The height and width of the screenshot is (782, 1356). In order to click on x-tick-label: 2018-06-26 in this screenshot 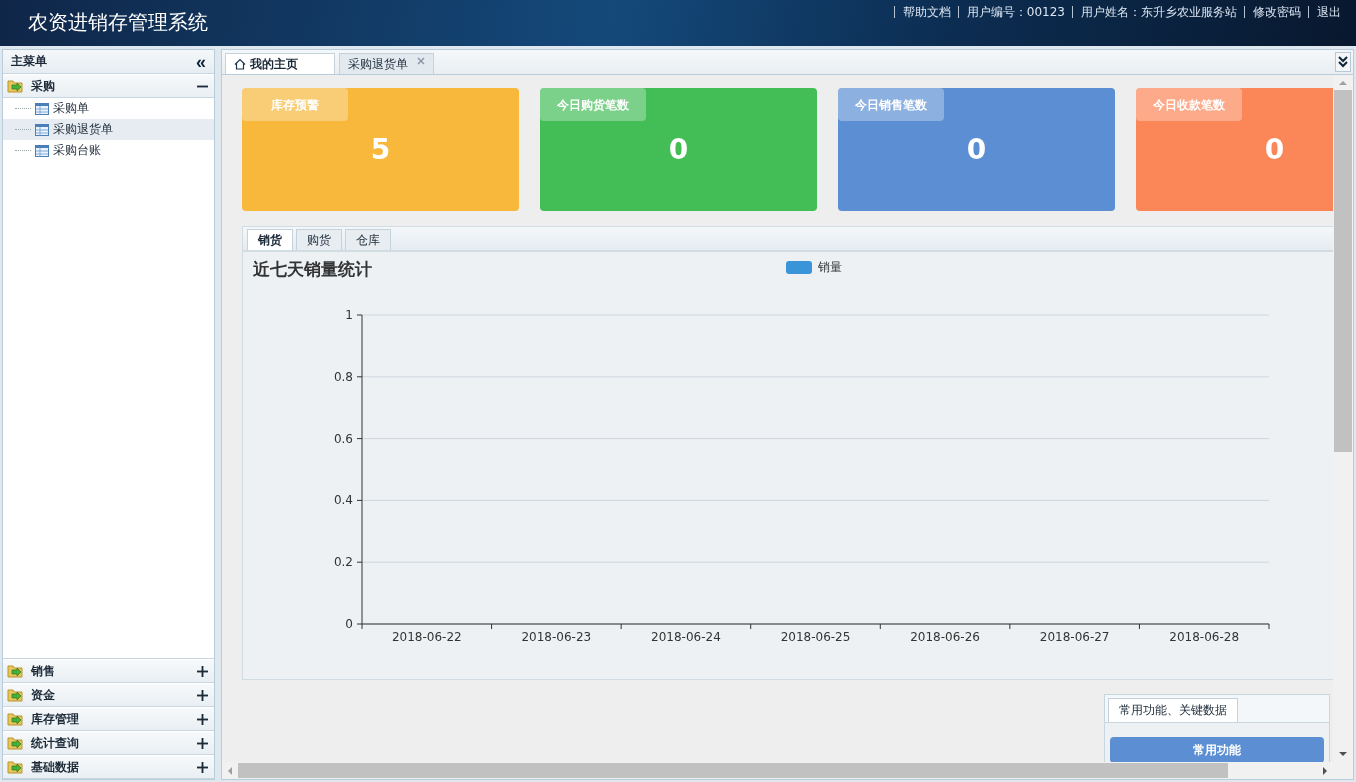, I will do `click(945, 637)`.